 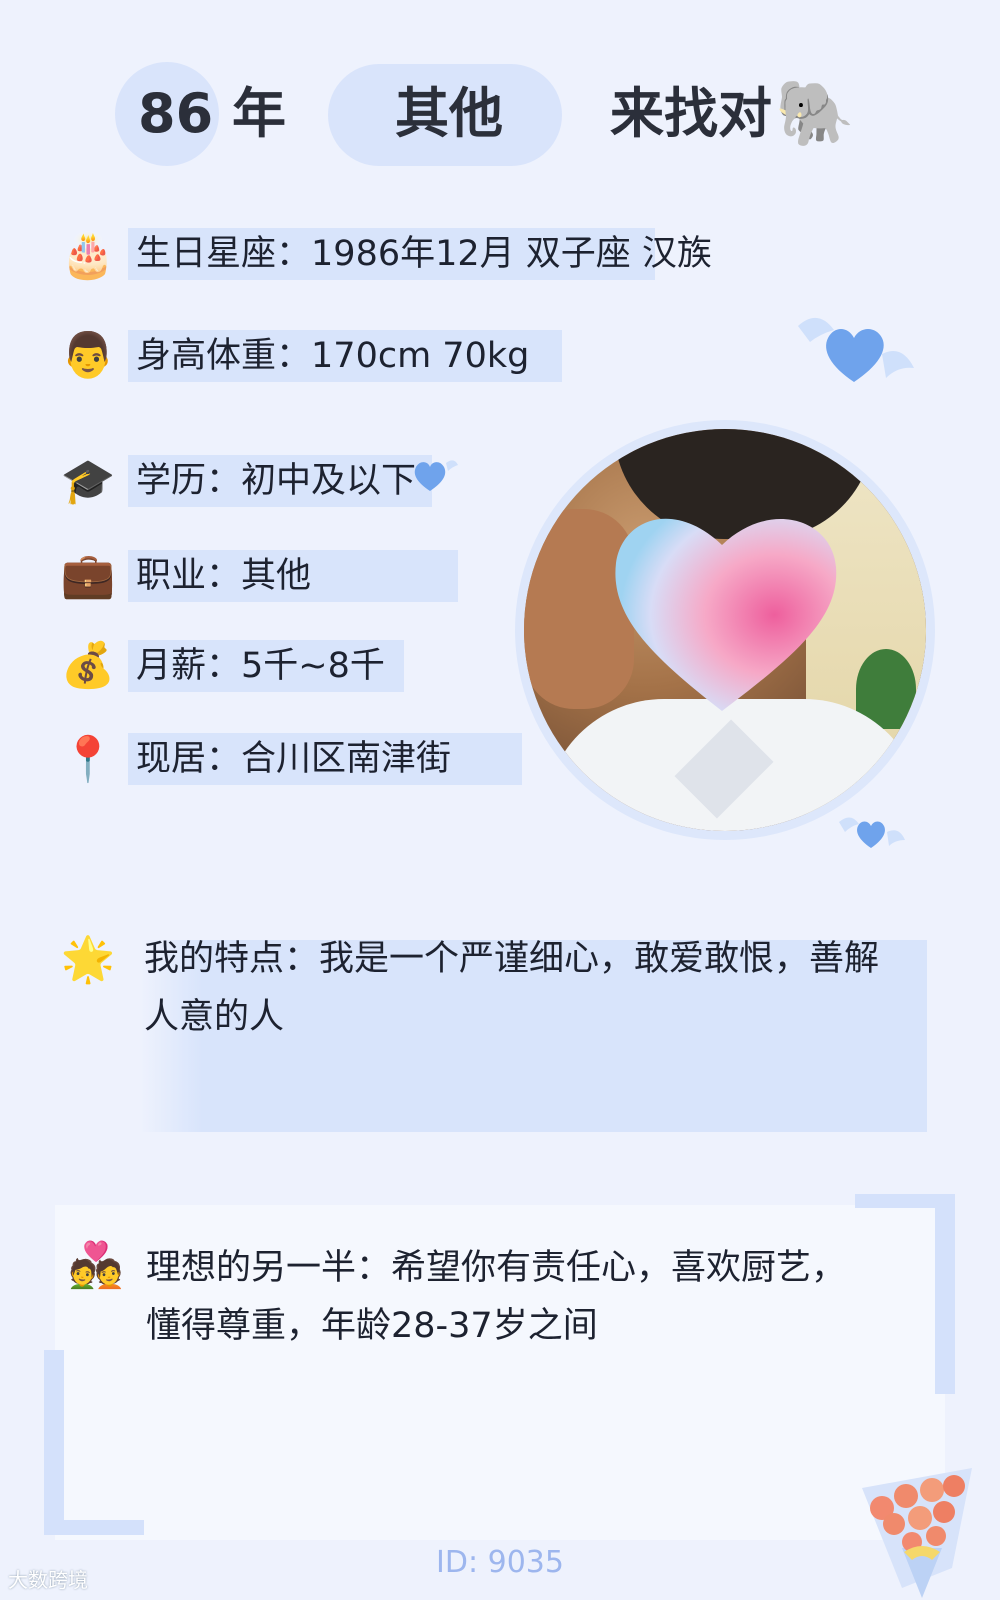 What do you see at coordinates (500, 1562) in the screenshot?
I see `profile-id: ID: 9035` at bounding box center [500, 1562].